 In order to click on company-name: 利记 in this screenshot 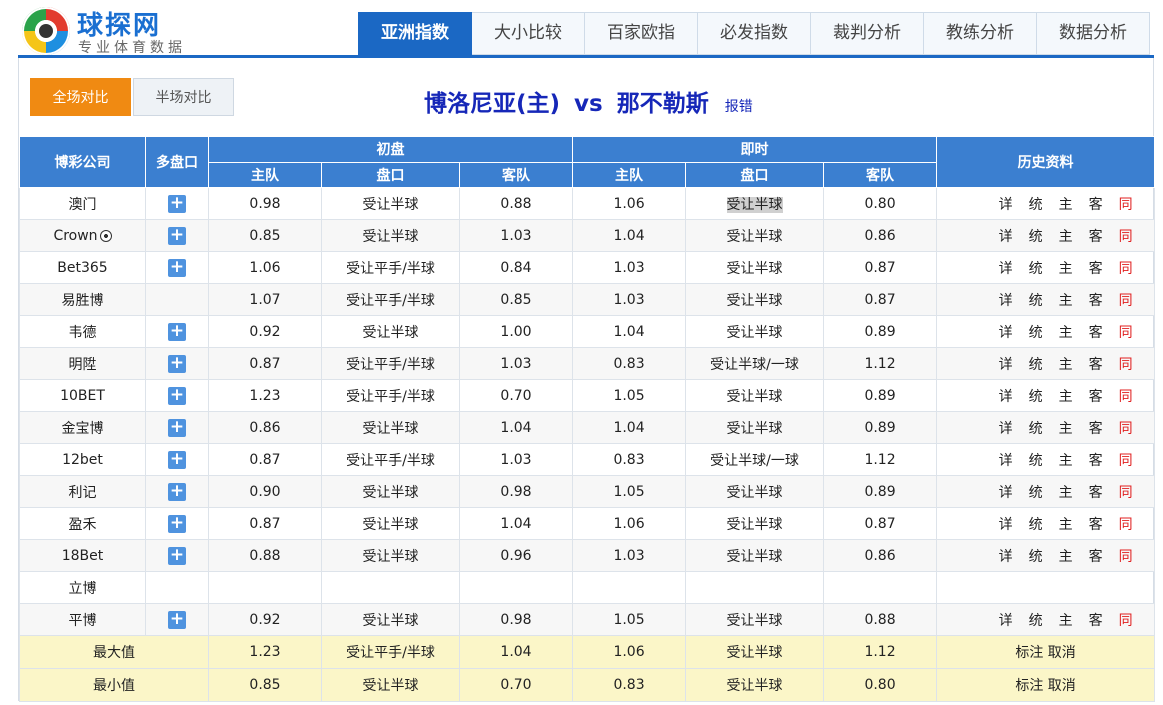, I will do `click(83, 493)`.